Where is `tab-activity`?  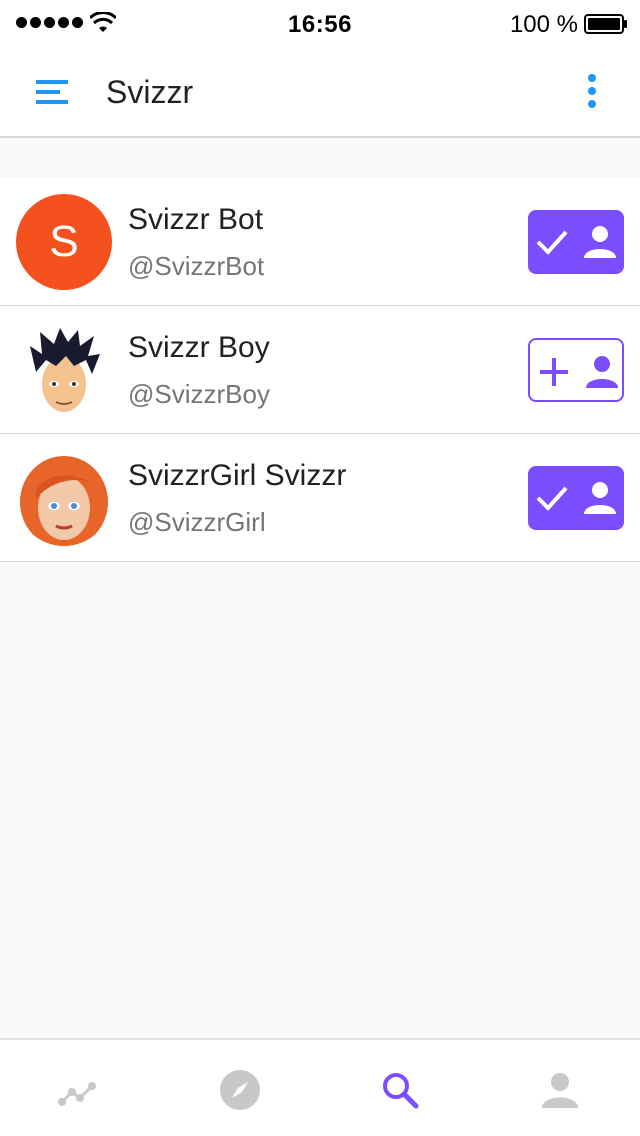 tab-activity is located at coordinates (80, 1088).